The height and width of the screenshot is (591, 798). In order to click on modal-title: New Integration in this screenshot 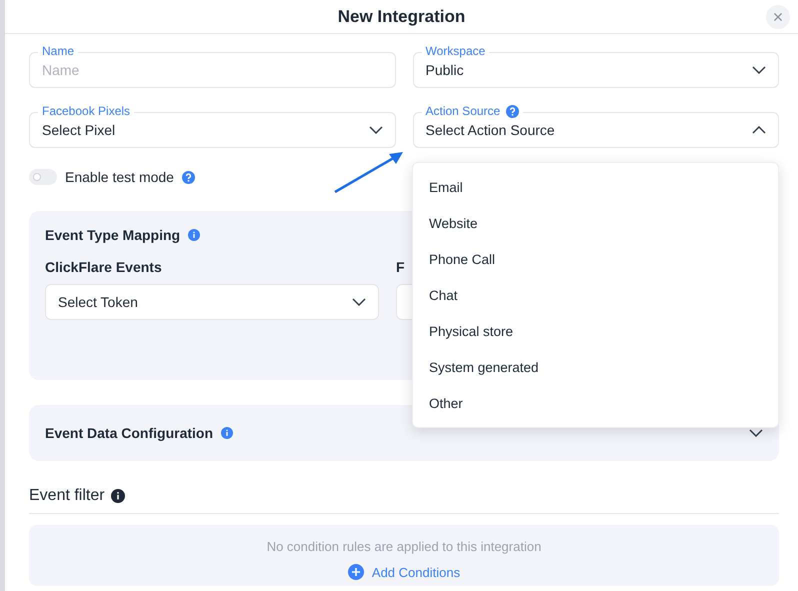, I will do `click(402, 16)`.